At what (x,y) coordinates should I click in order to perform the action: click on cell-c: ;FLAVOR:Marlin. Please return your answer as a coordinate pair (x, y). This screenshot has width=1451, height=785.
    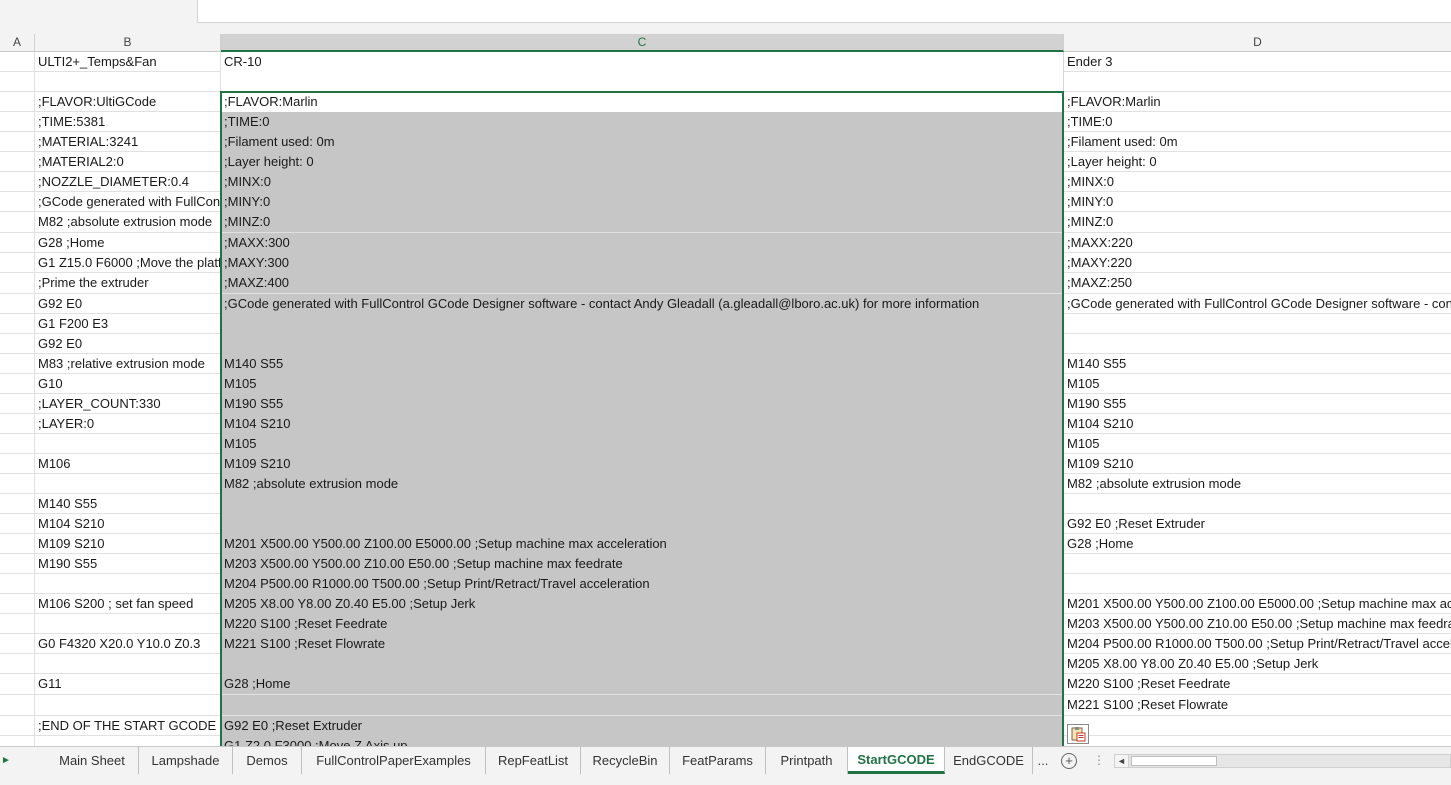
    Looking at the image, I should click on (642, 102).